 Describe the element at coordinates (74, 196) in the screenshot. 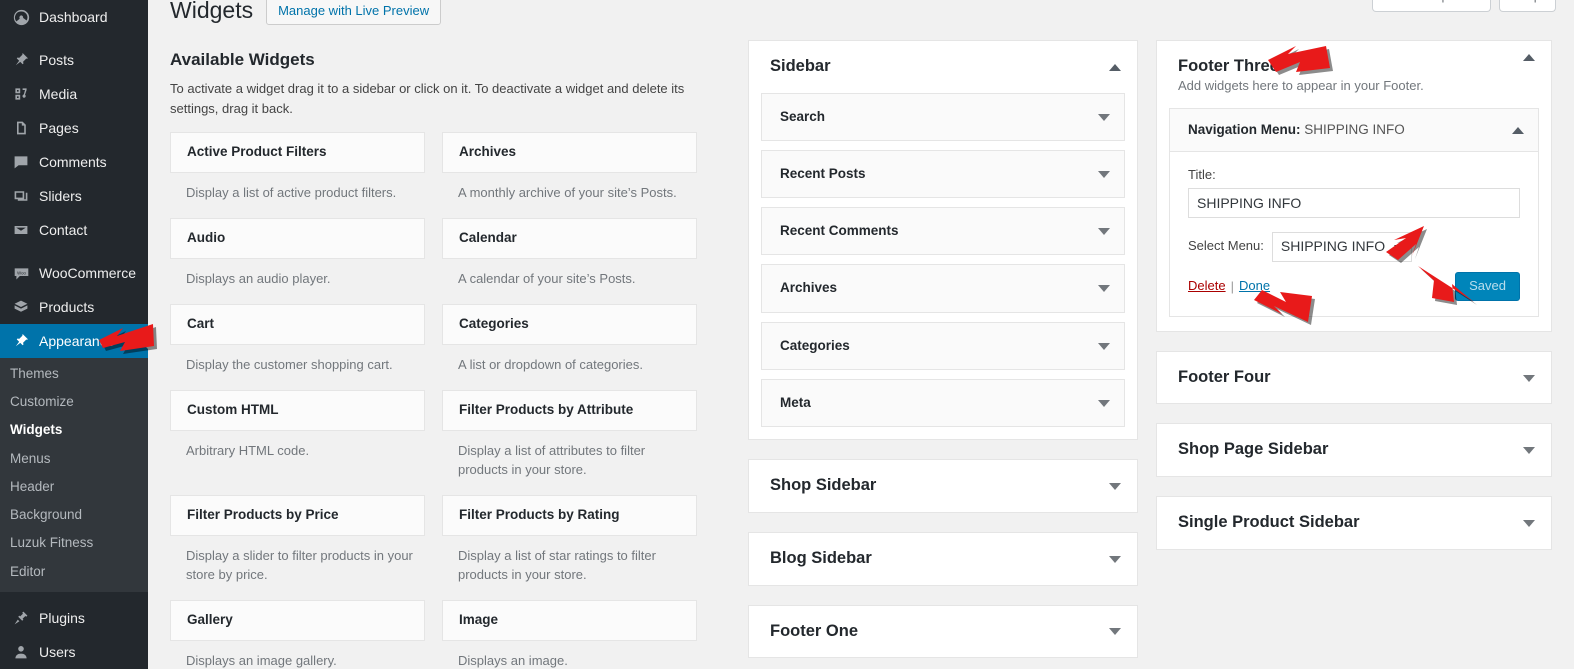

I see `sidebar-item-sliders: Sliders` at that location.